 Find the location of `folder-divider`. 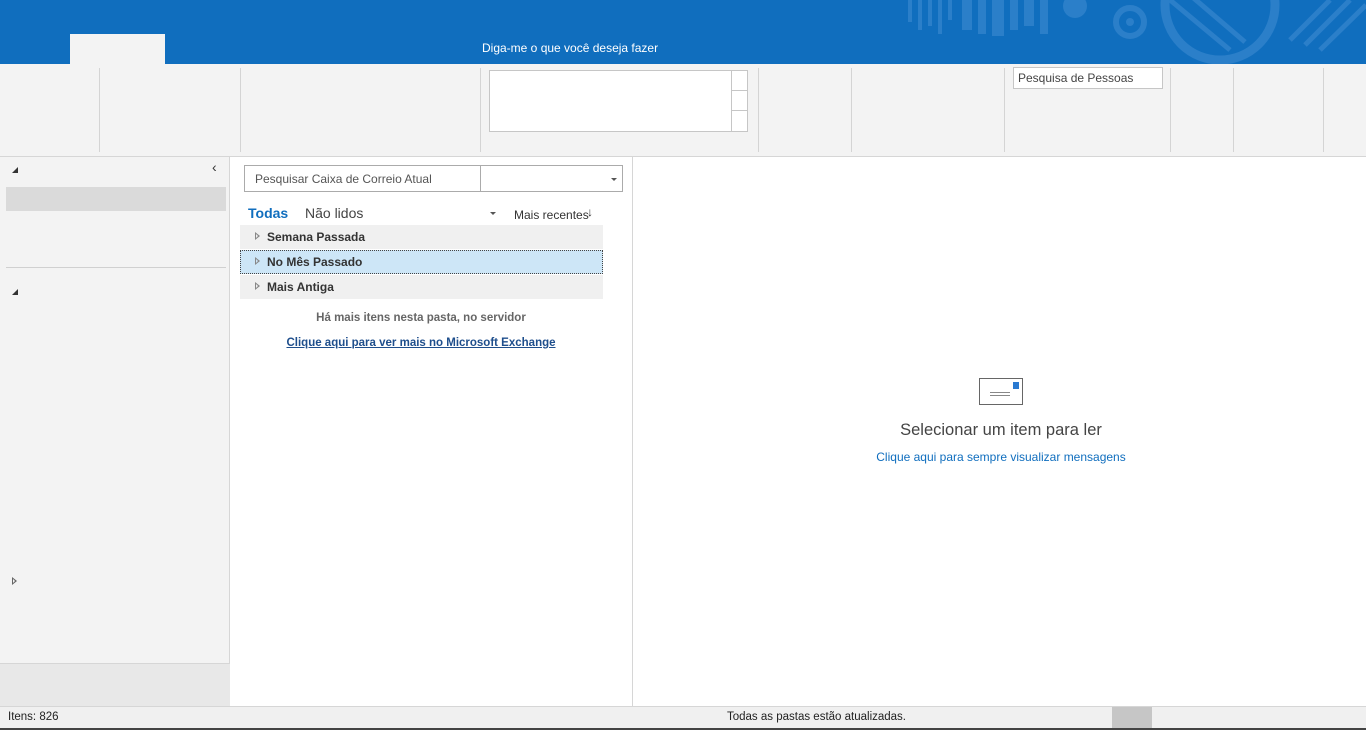

folder-divider is located at coordinates (116, 267).